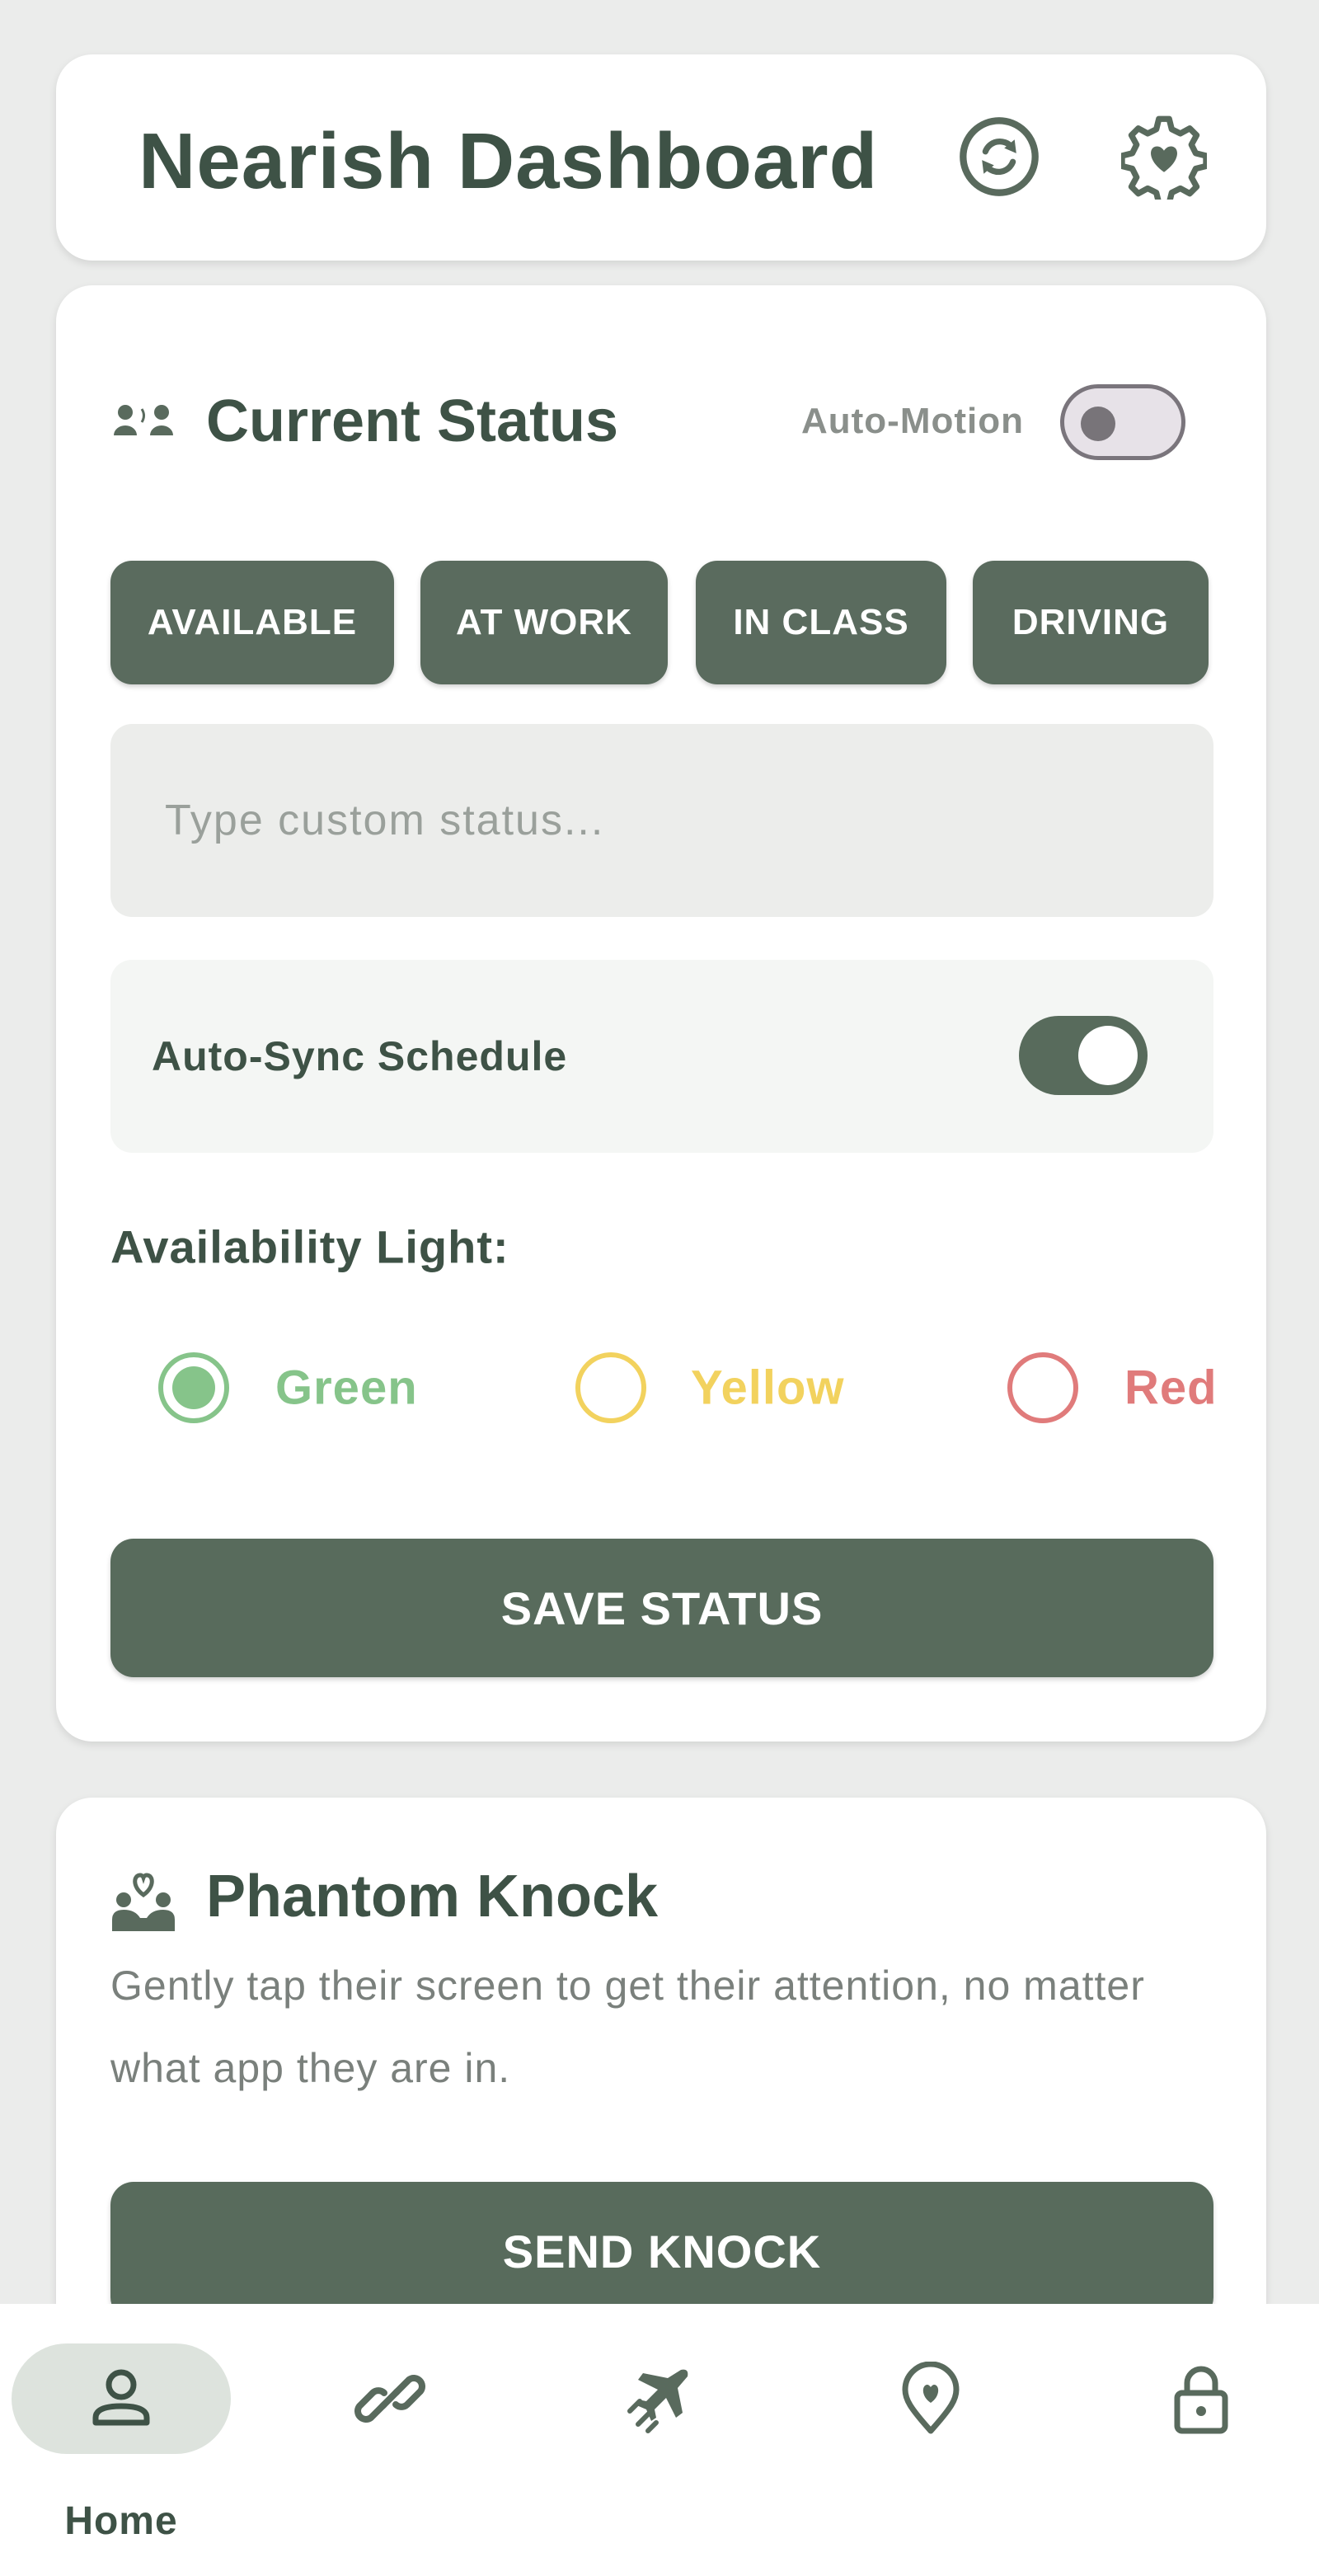  Describe the element at coordinates (309, 1246) in the screenshot. I see `availability-label: Availability Light:` at that location.